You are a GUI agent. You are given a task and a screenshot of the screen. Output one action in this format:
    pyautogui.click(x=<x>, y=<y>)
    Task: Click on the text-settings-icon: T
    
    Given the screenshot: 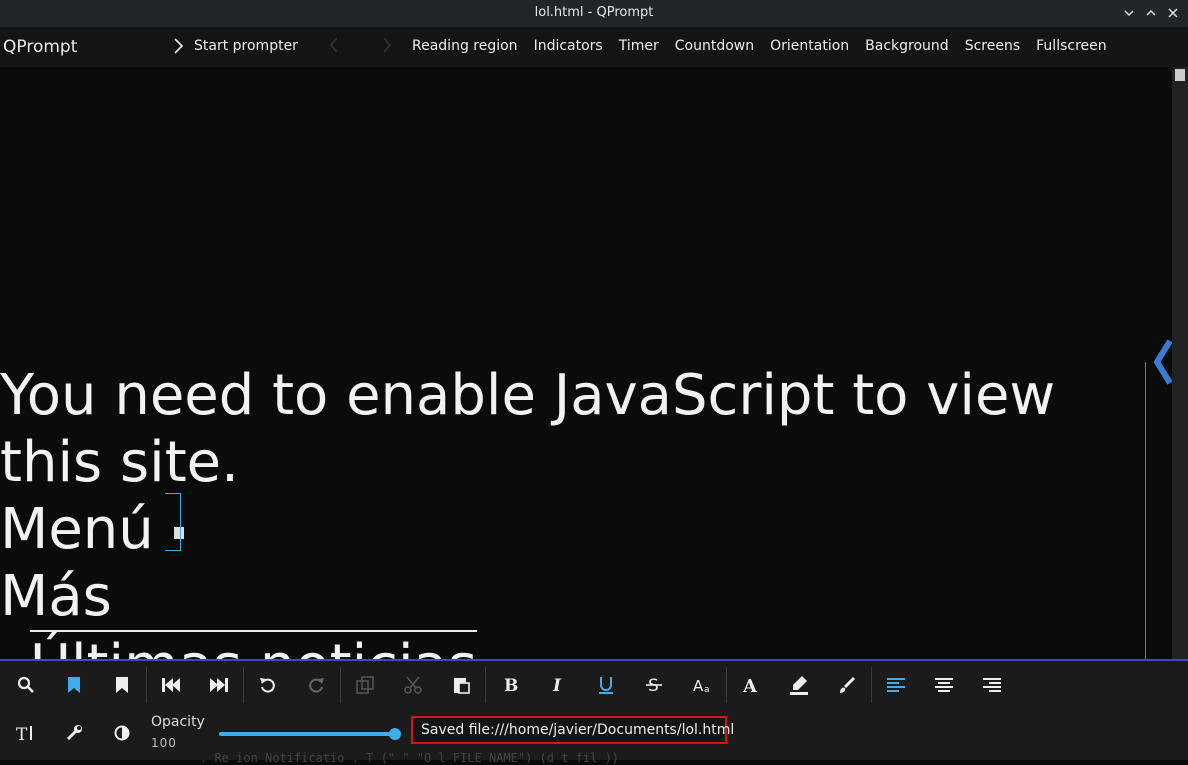 What is the action you would take?
    pyautogui.click(x=24, y=733)
    